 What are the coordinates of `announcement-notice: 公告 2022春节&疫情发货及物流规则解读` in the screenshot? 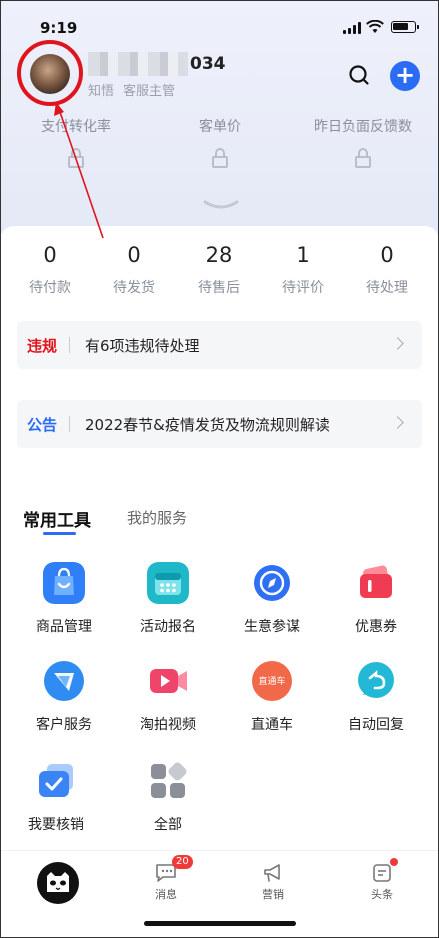 It's located at (219, 424).